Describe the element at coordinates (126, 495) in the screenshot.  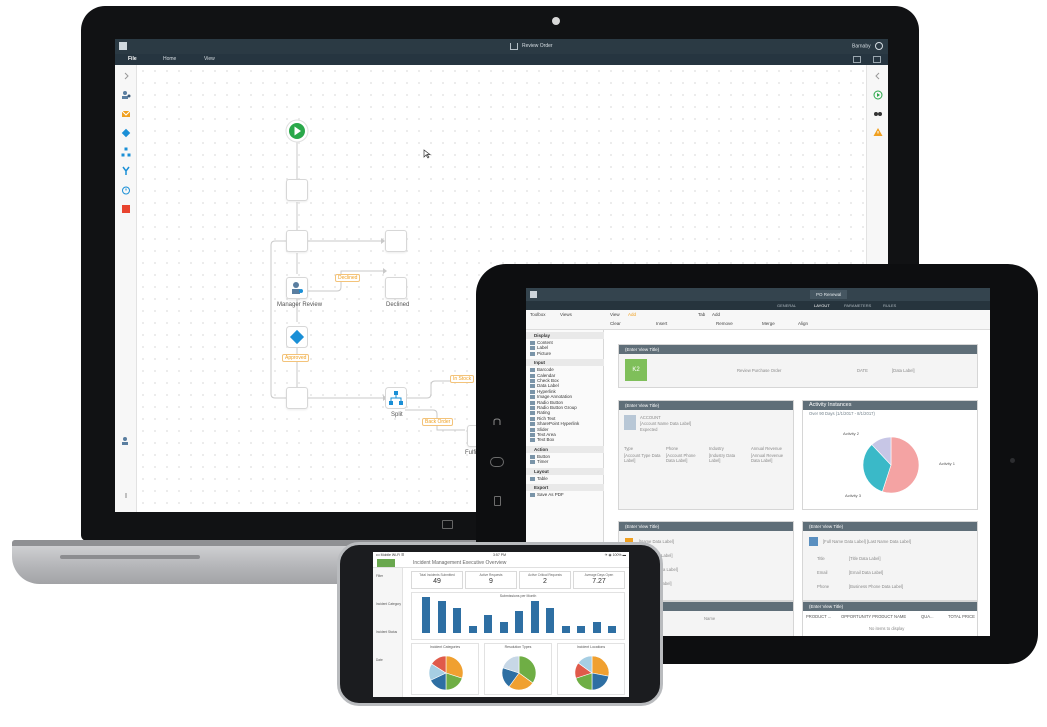
I see `info-icon` at that location.